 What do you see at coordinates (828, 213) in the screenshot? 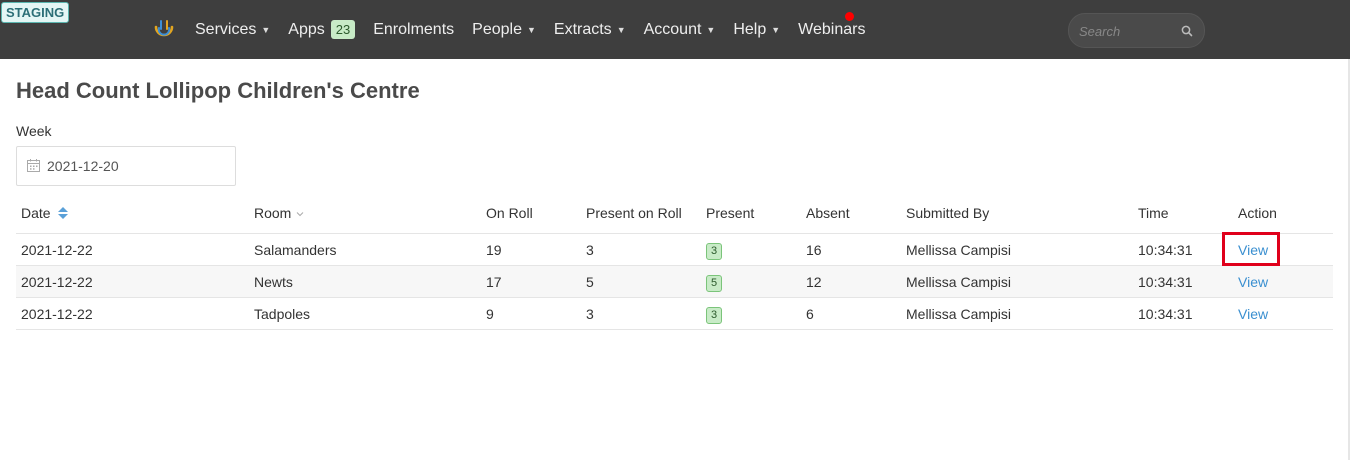
I see `header-absent: Absent` at bounding box center [828, 213].